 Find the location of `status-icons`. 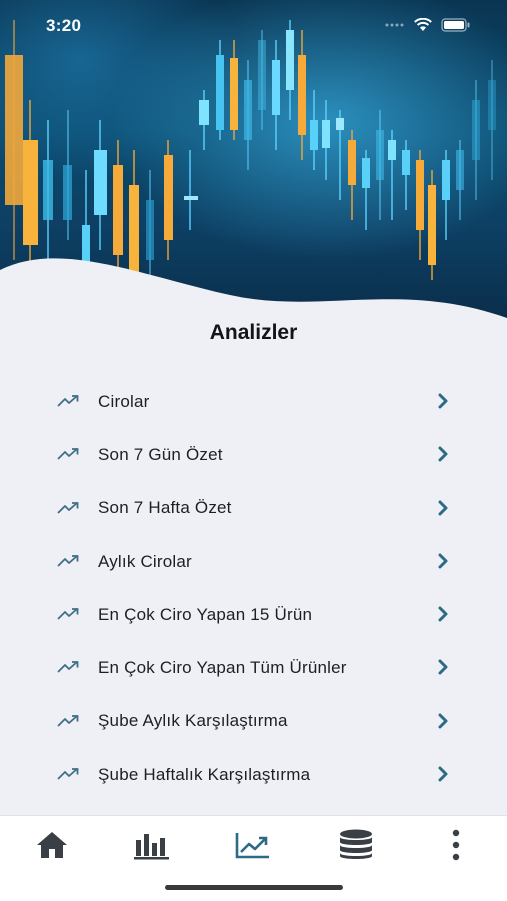

status-icons is located at coordinates (428, 25).